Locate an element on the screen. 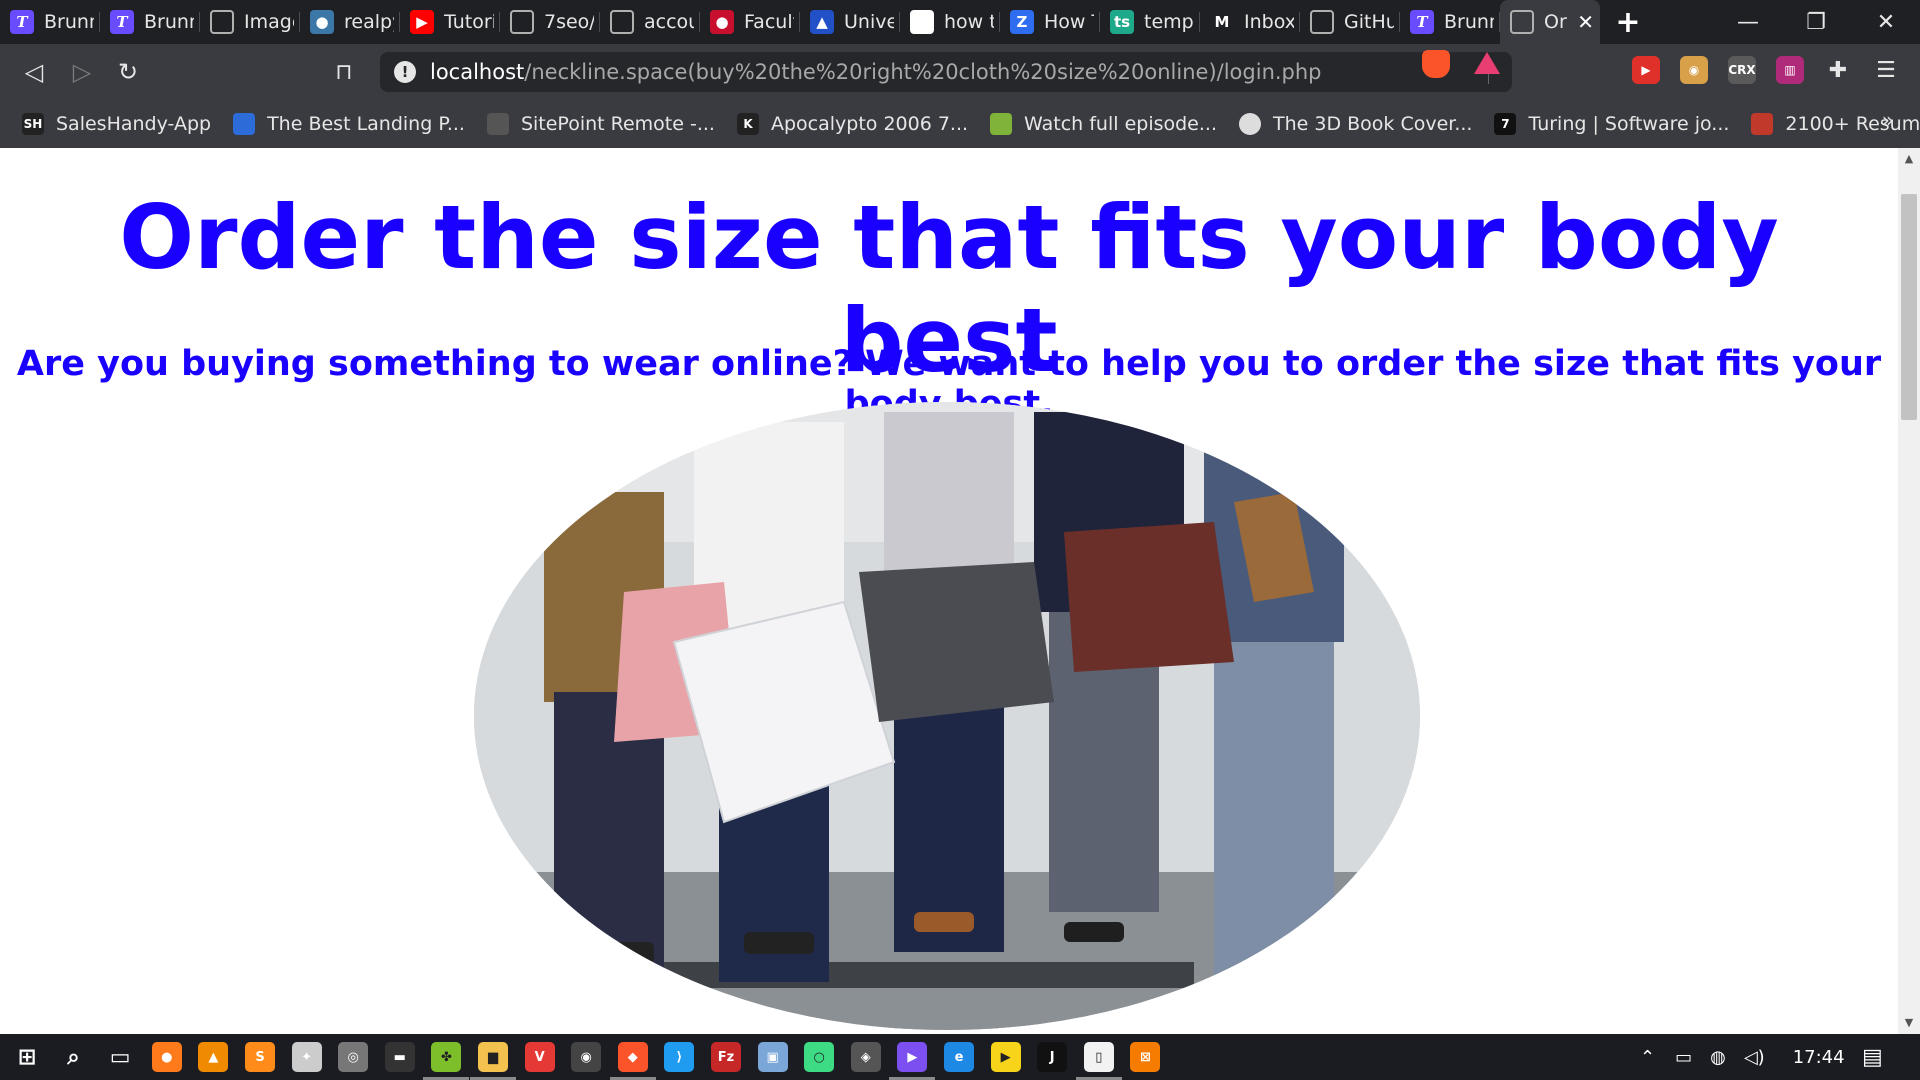  tab-12: M Inbox is located at coordinates (1250, 22).